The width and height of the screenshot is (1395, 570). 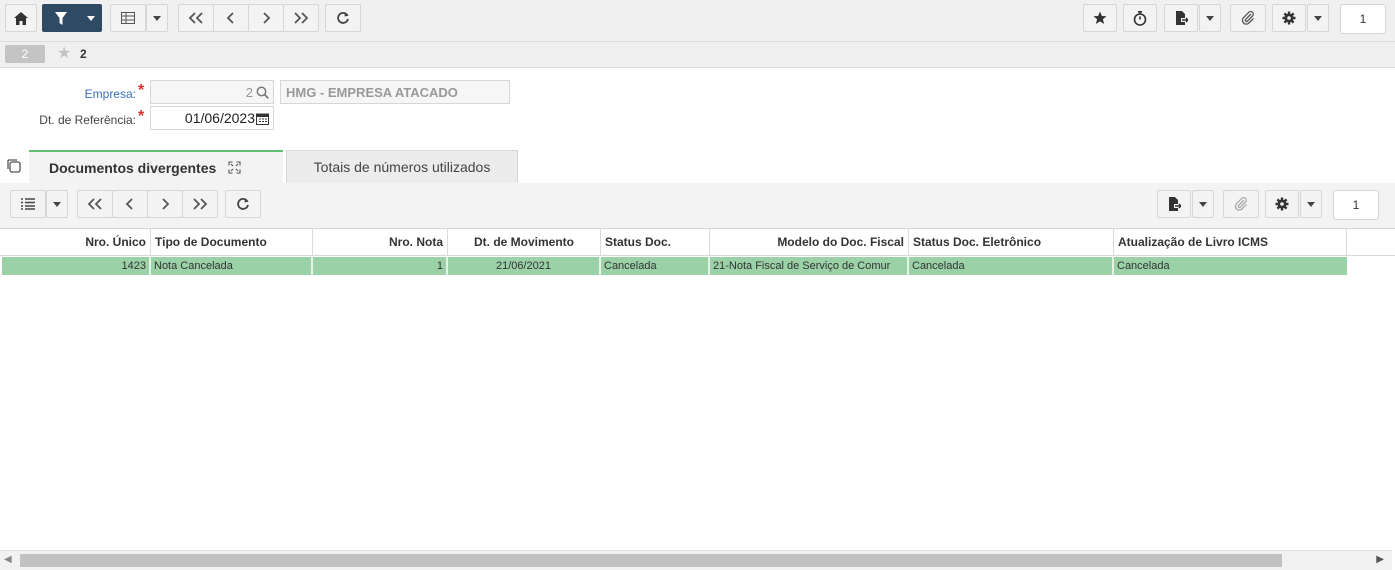 What do you see at coordinates (697, 55) in the screenshot?
I see `record-bar: 2 ★ 2` at bounding box center [697, 55].